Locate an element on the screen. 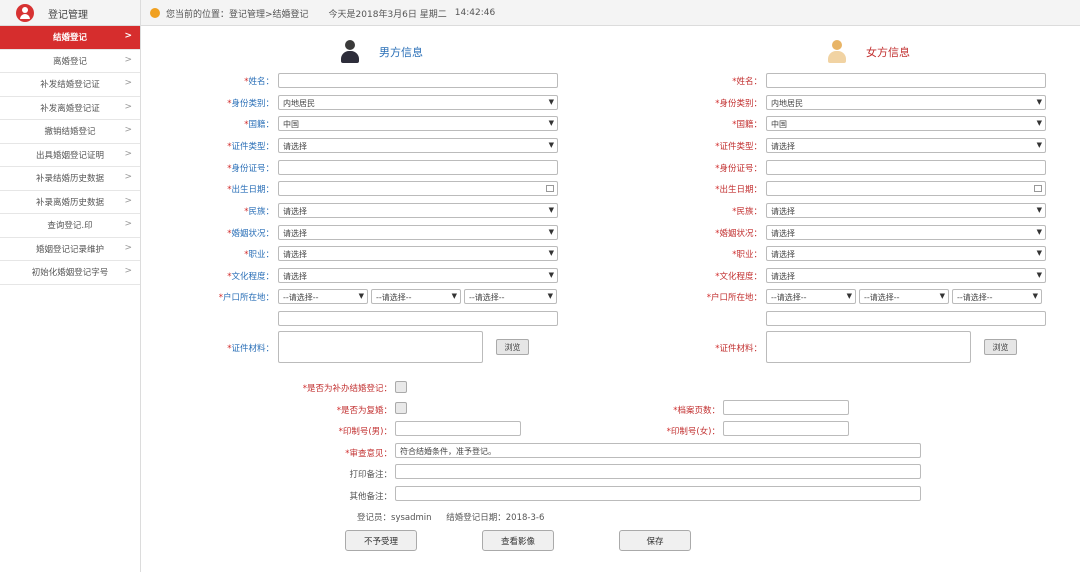 This screenshot has height=572, width=1080. male-edu-label: *文化程度： is located at coordinates (250, 277).